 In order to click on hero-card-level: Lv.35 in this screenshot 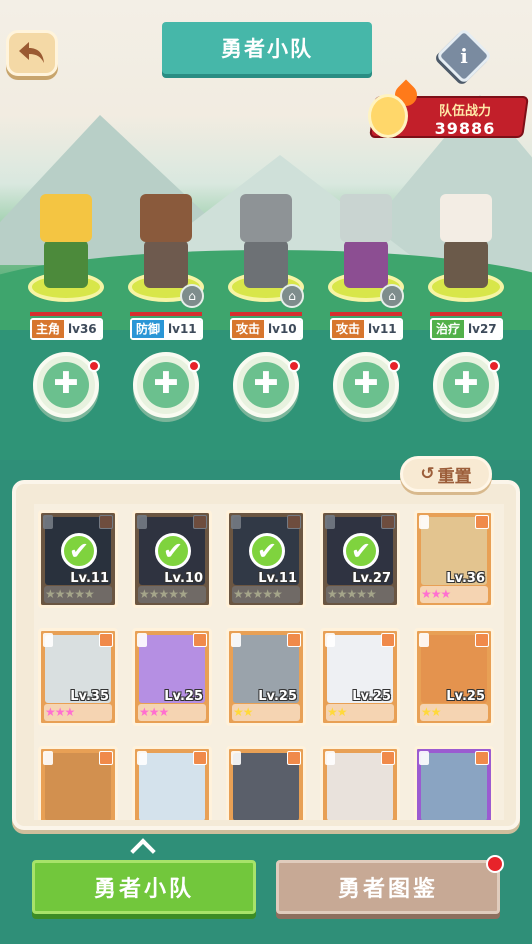, I will do `click(89, 696)`.